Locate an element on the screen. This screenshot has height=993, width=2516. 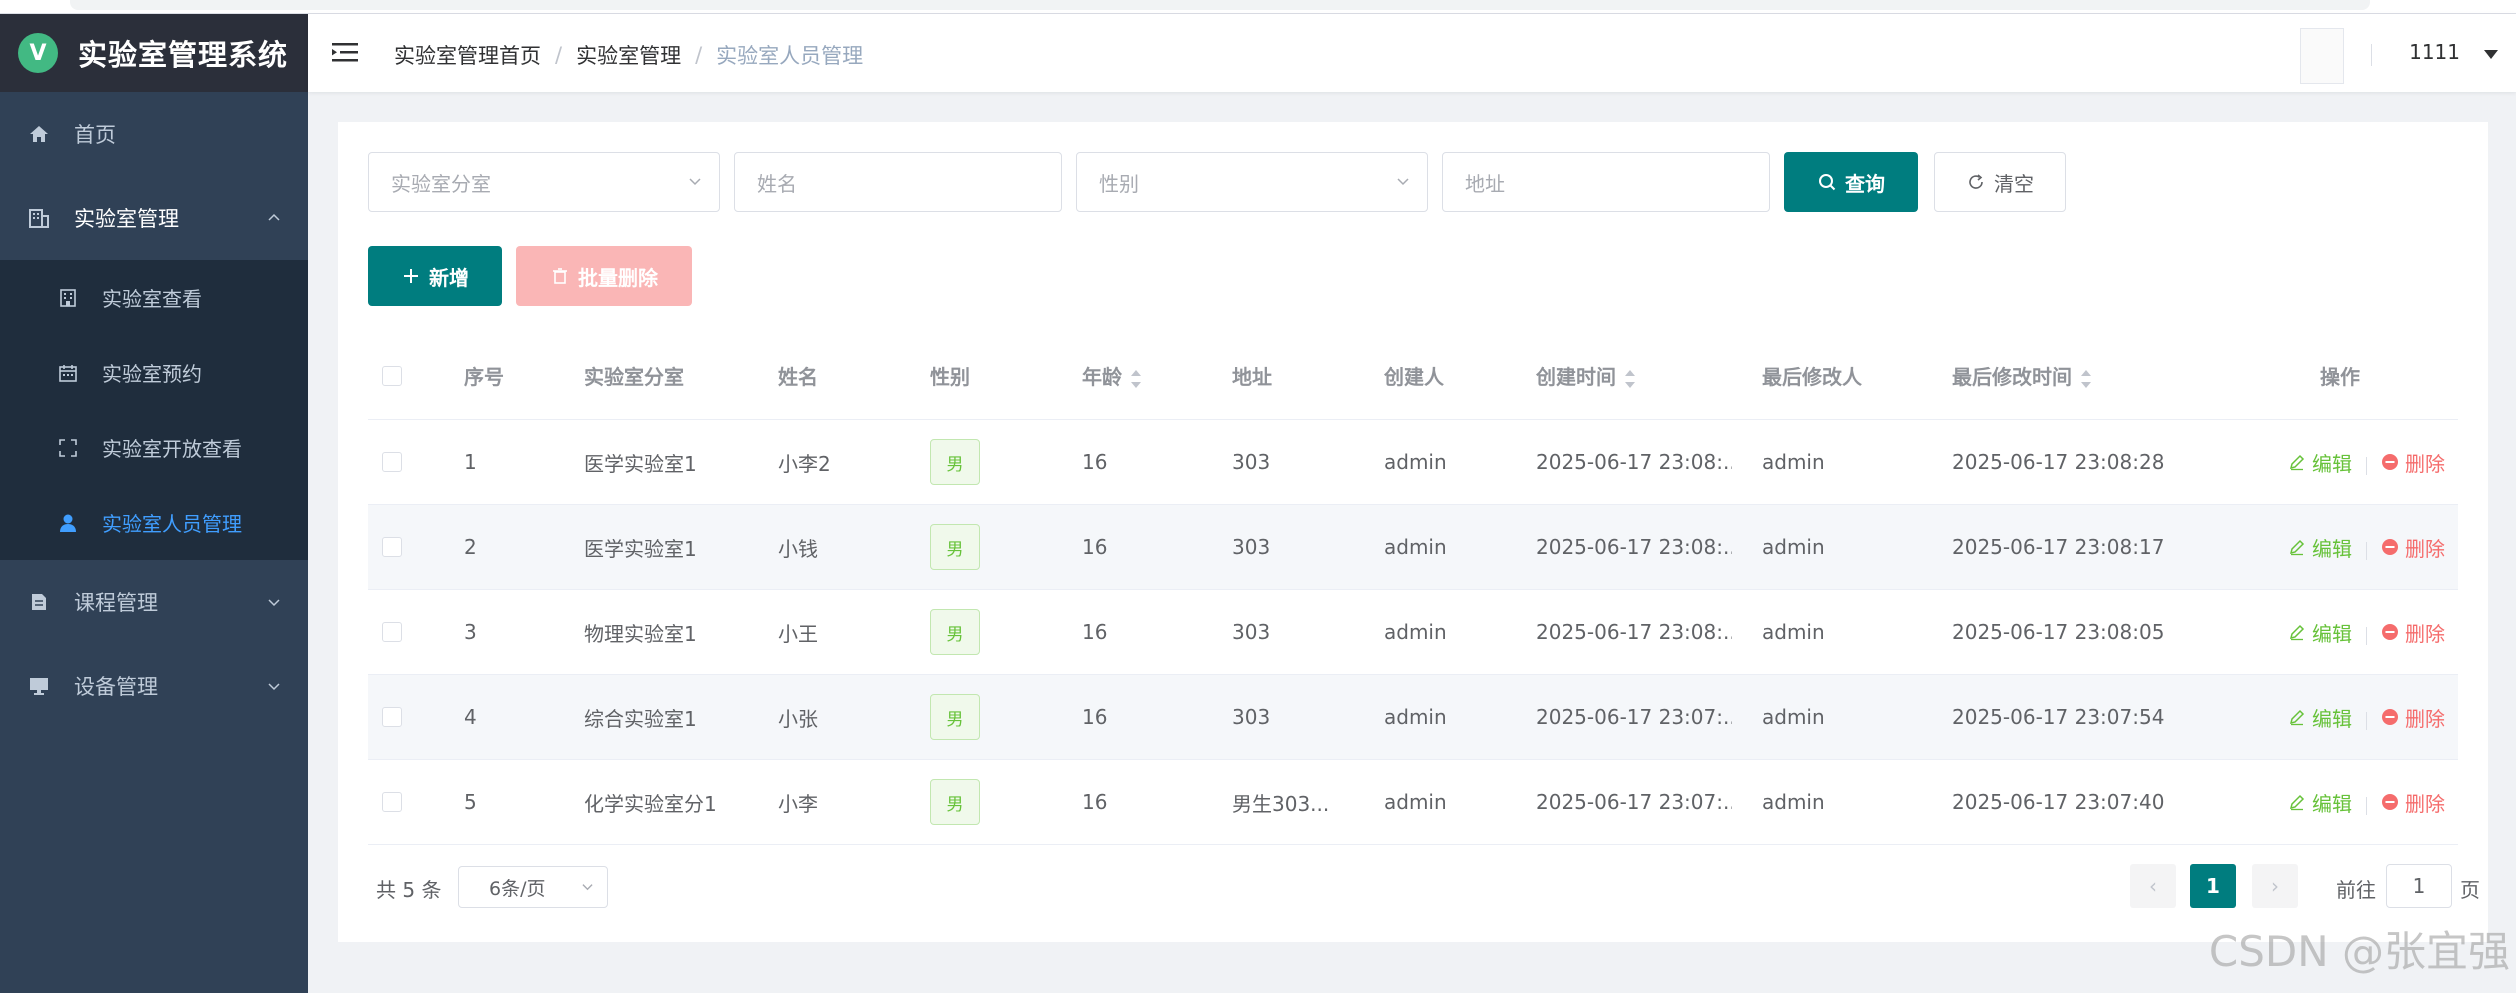
app-logo: V 实验室管理系统 is located at coordinates (154, 53).